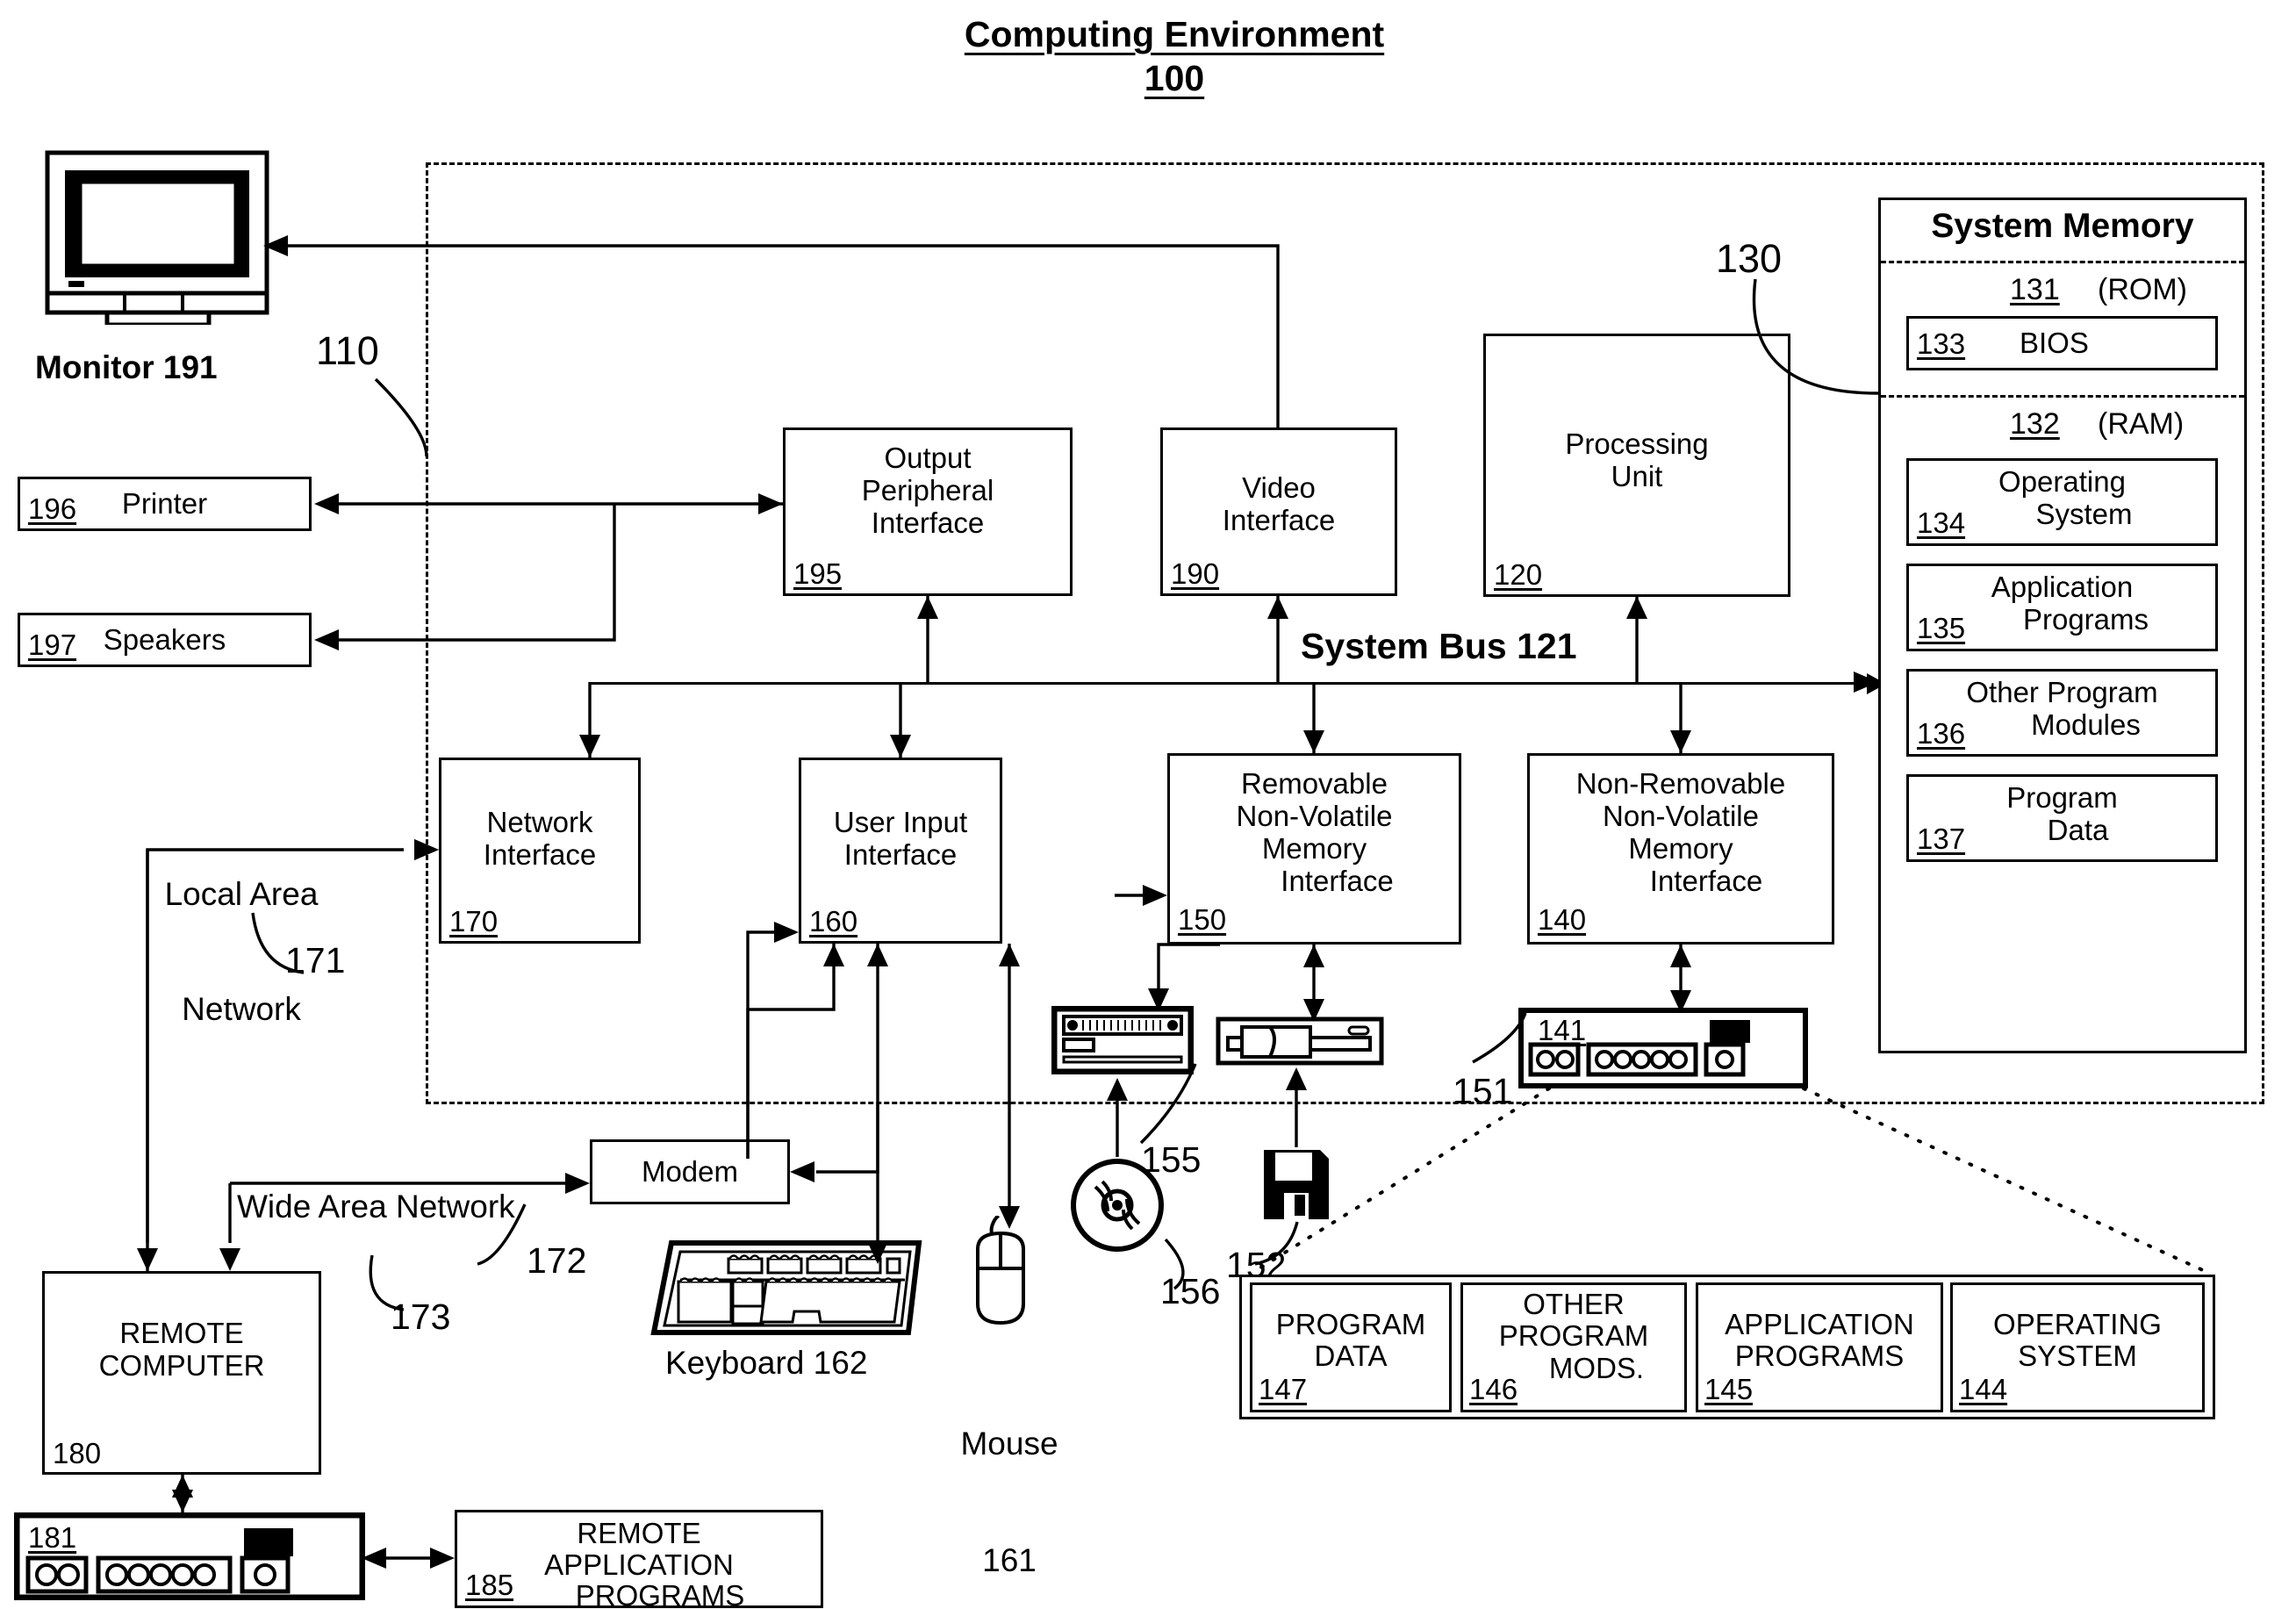  What do you see at coordinates (1562, 919) in the screenshot?
I see `non-removable-memory-interface-ref: 140` at bounding box center [1562, 919].